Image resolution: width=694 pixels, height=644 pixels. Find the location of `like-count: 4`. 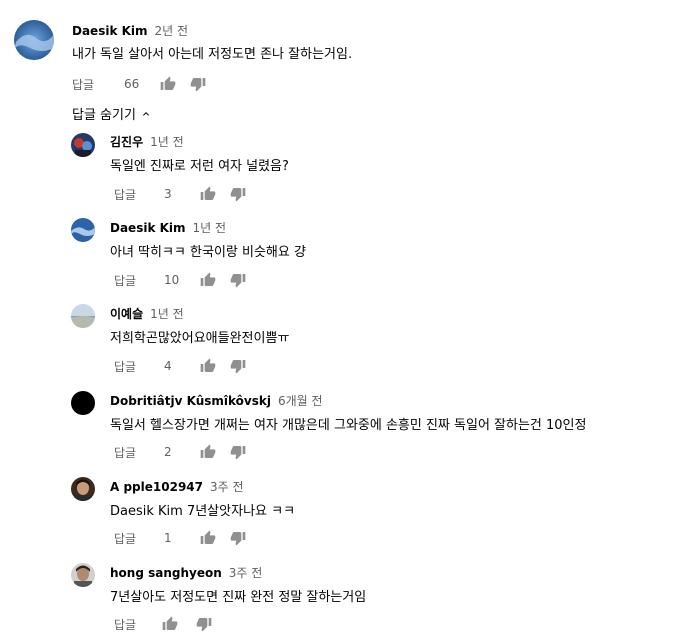

like-count: 4 is located at coordinates (168, 366).